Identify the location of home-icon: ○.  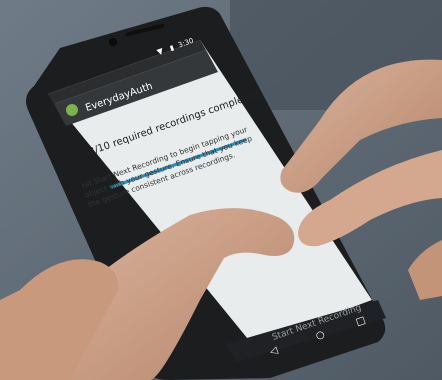
(320, 335).